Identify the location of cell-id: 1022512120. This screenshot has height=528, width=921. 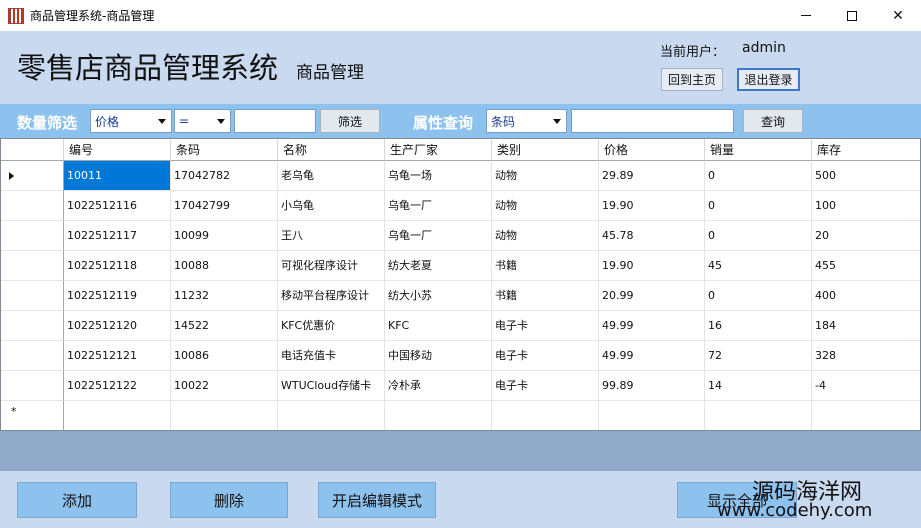
(117, 326).